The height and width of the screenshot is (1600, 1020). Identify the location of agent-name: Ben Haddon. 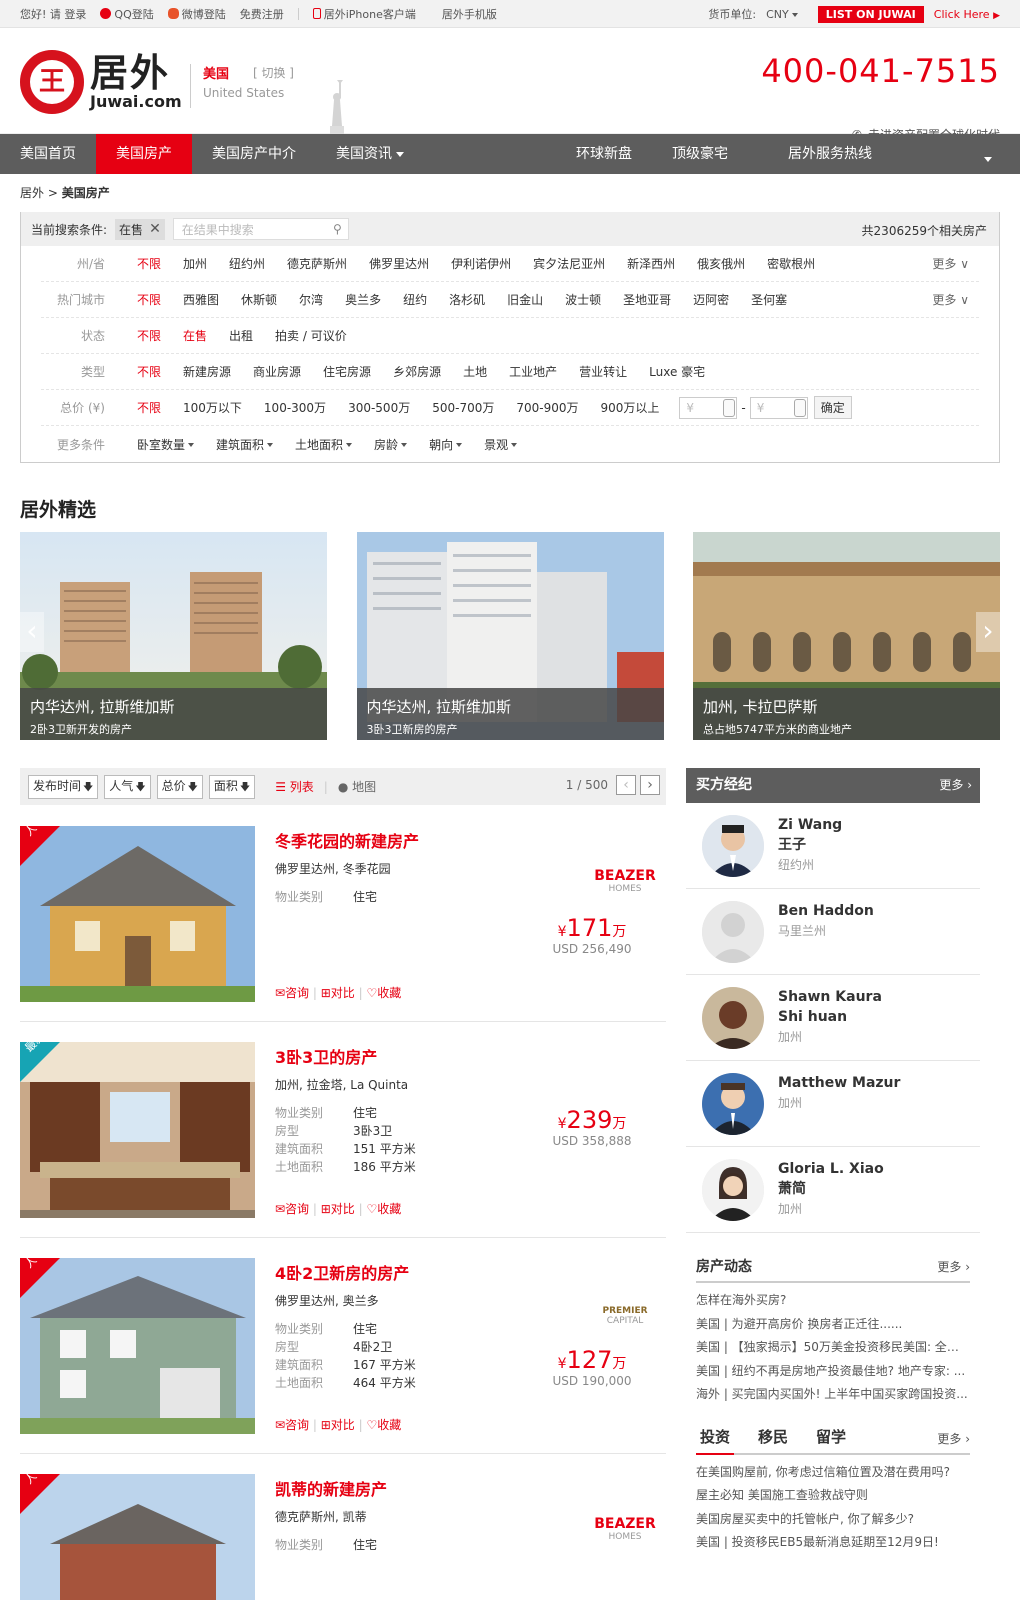
(826, 911).